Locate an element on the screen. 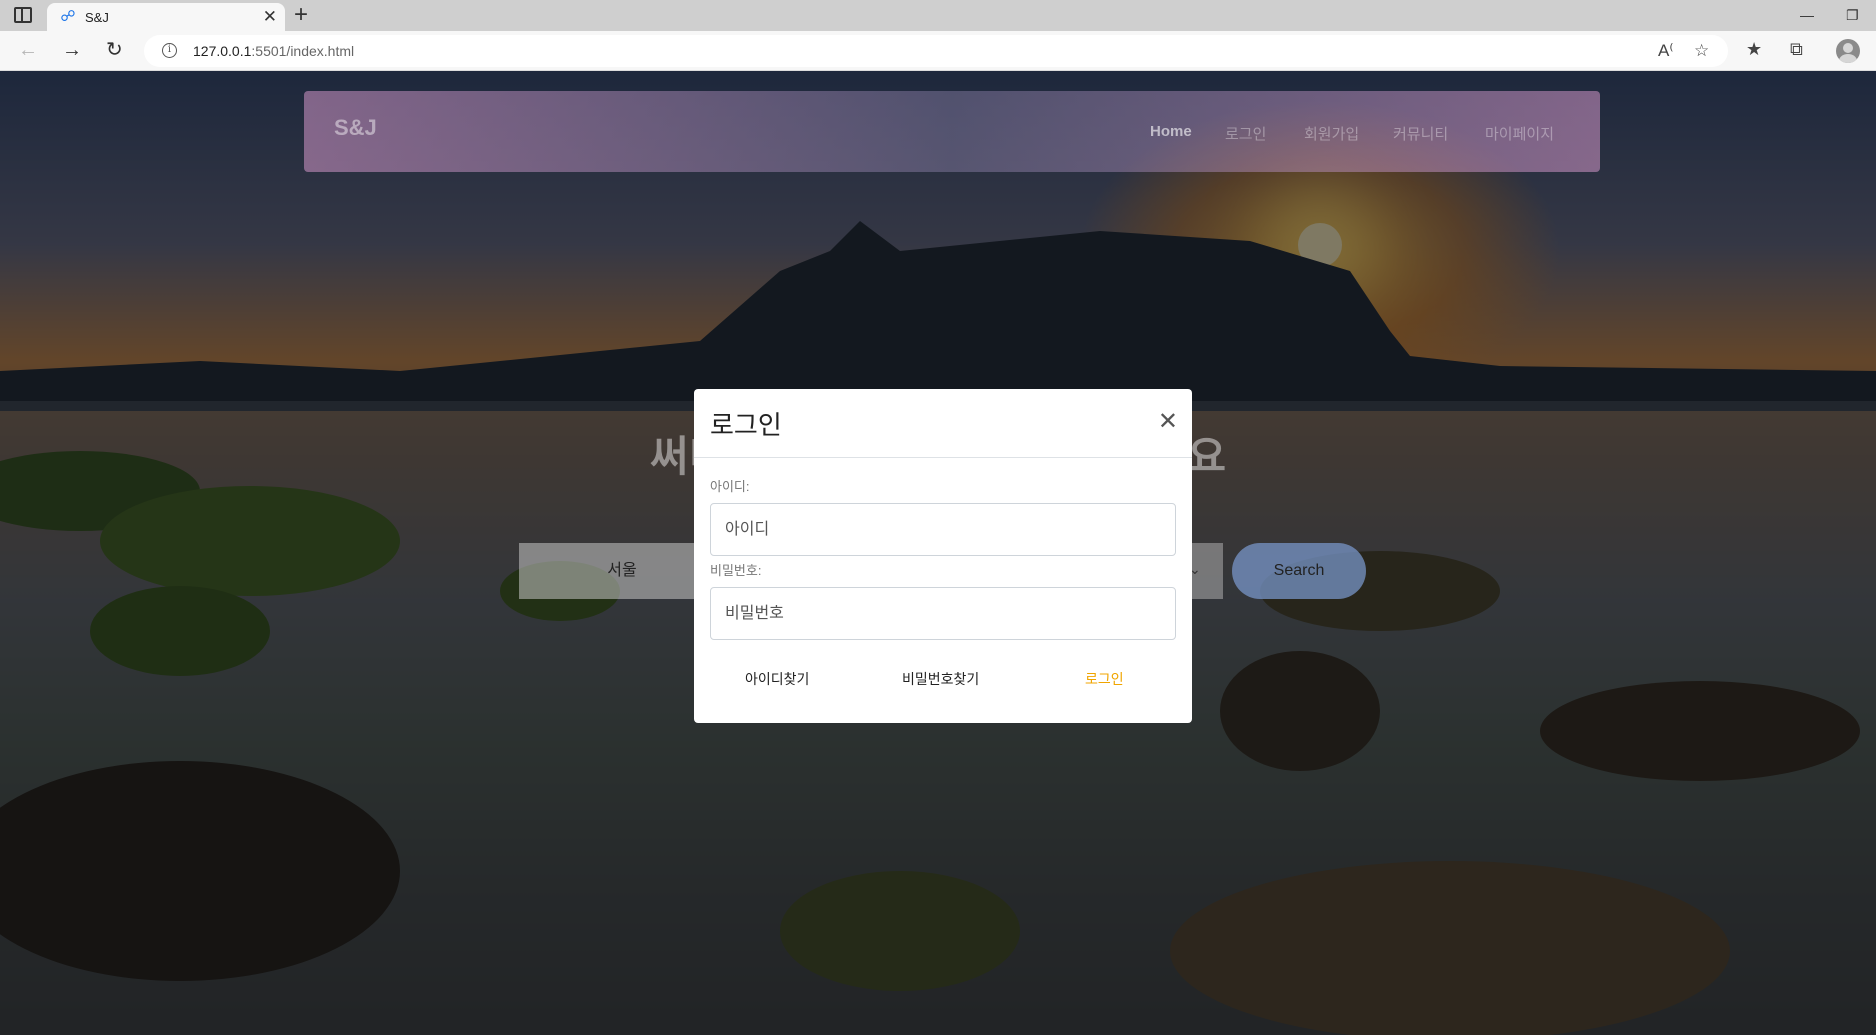 The height and width of the screenshot is (1035, 1876). minimize-icon: — is located at coordinates (1807, 15).